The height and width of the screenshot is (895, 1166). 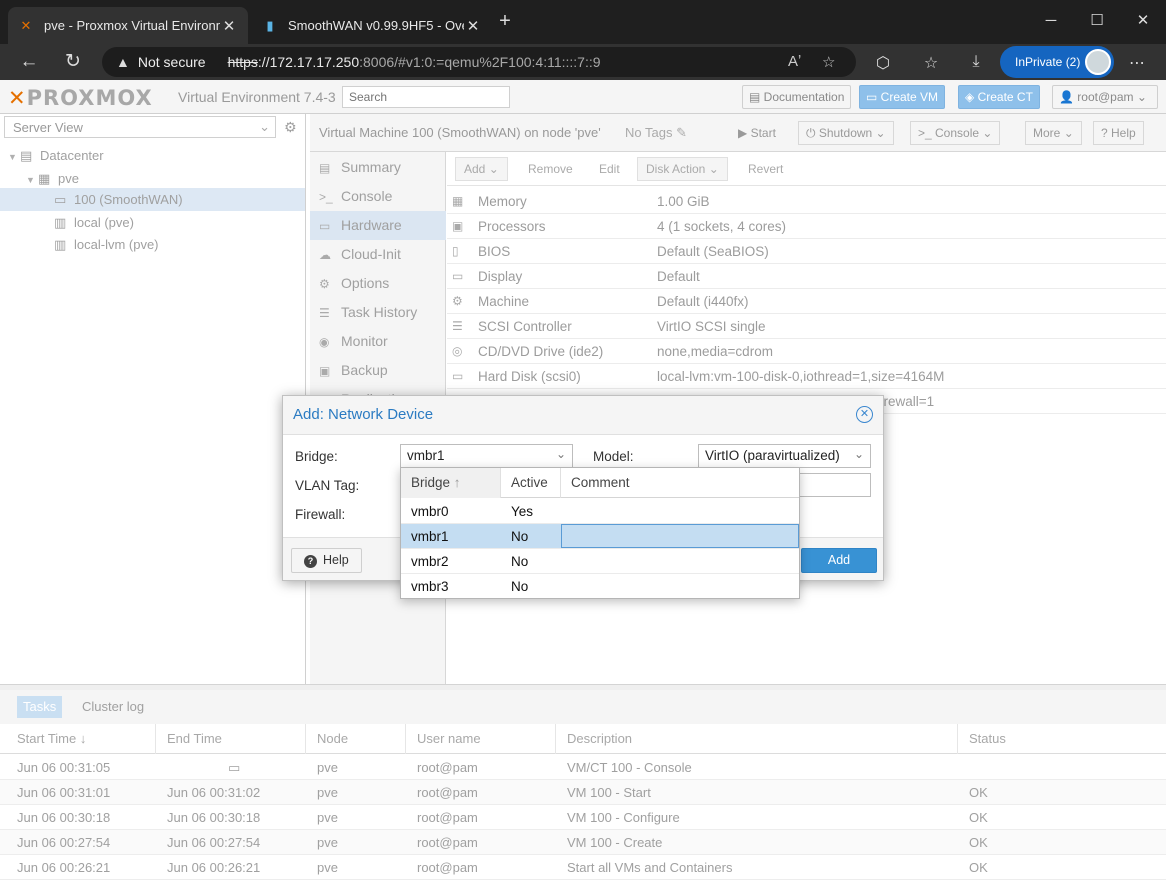 I want to click on column-header-bridge: Bridge ↑, so click(x=451, y=483).